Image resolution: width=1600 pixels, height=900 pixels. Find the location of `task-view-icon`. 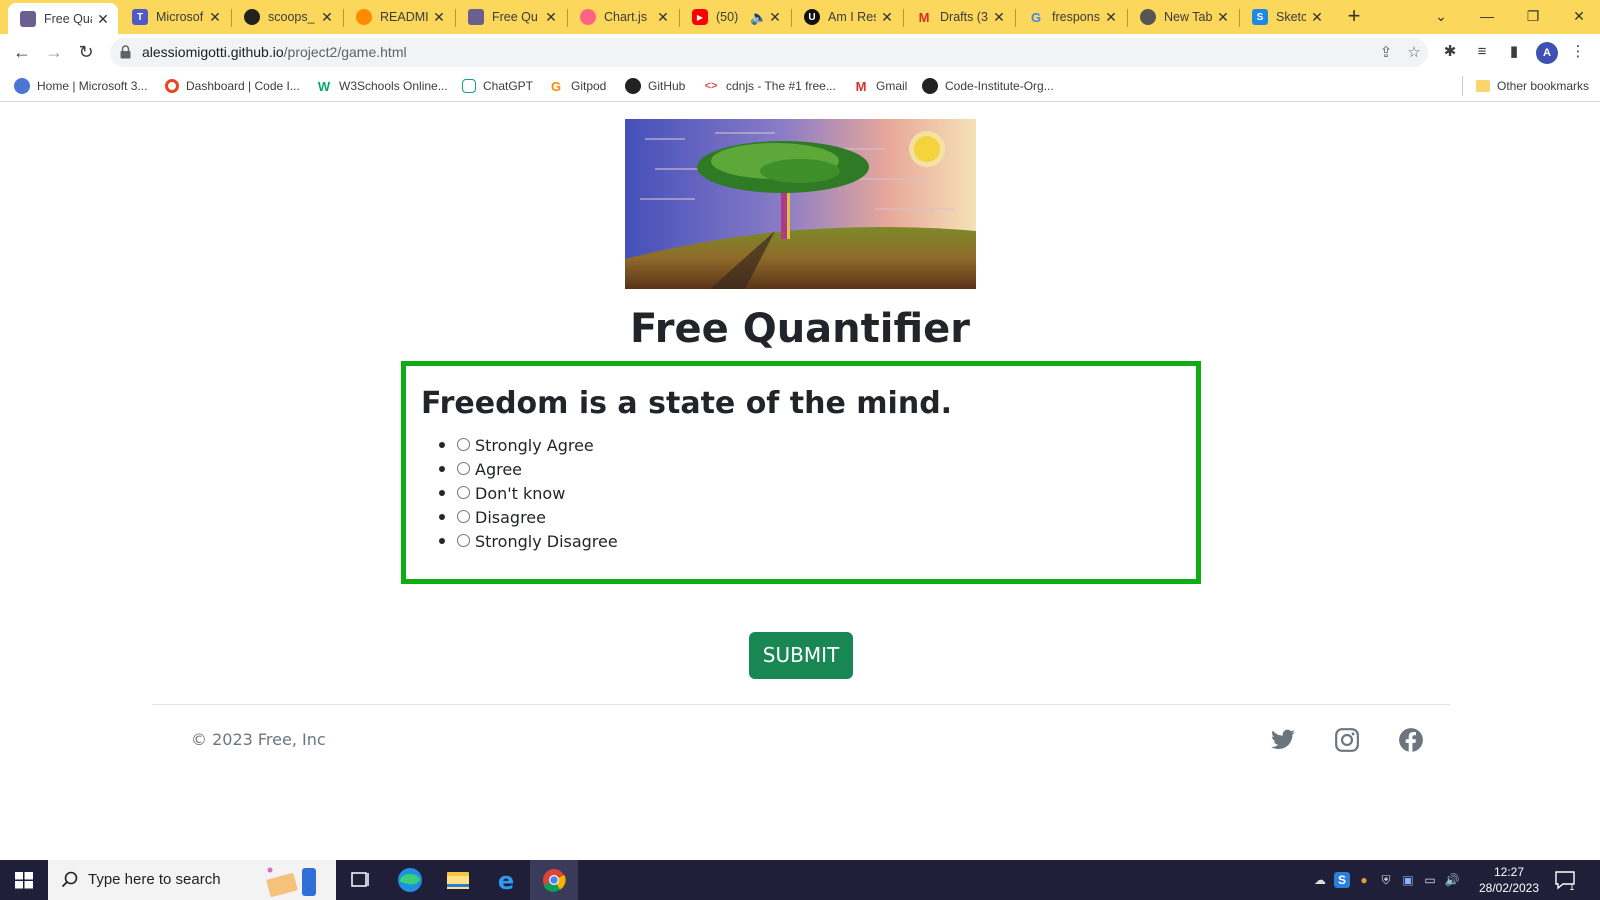

task-view-icon is located at coordinates (360, 880).